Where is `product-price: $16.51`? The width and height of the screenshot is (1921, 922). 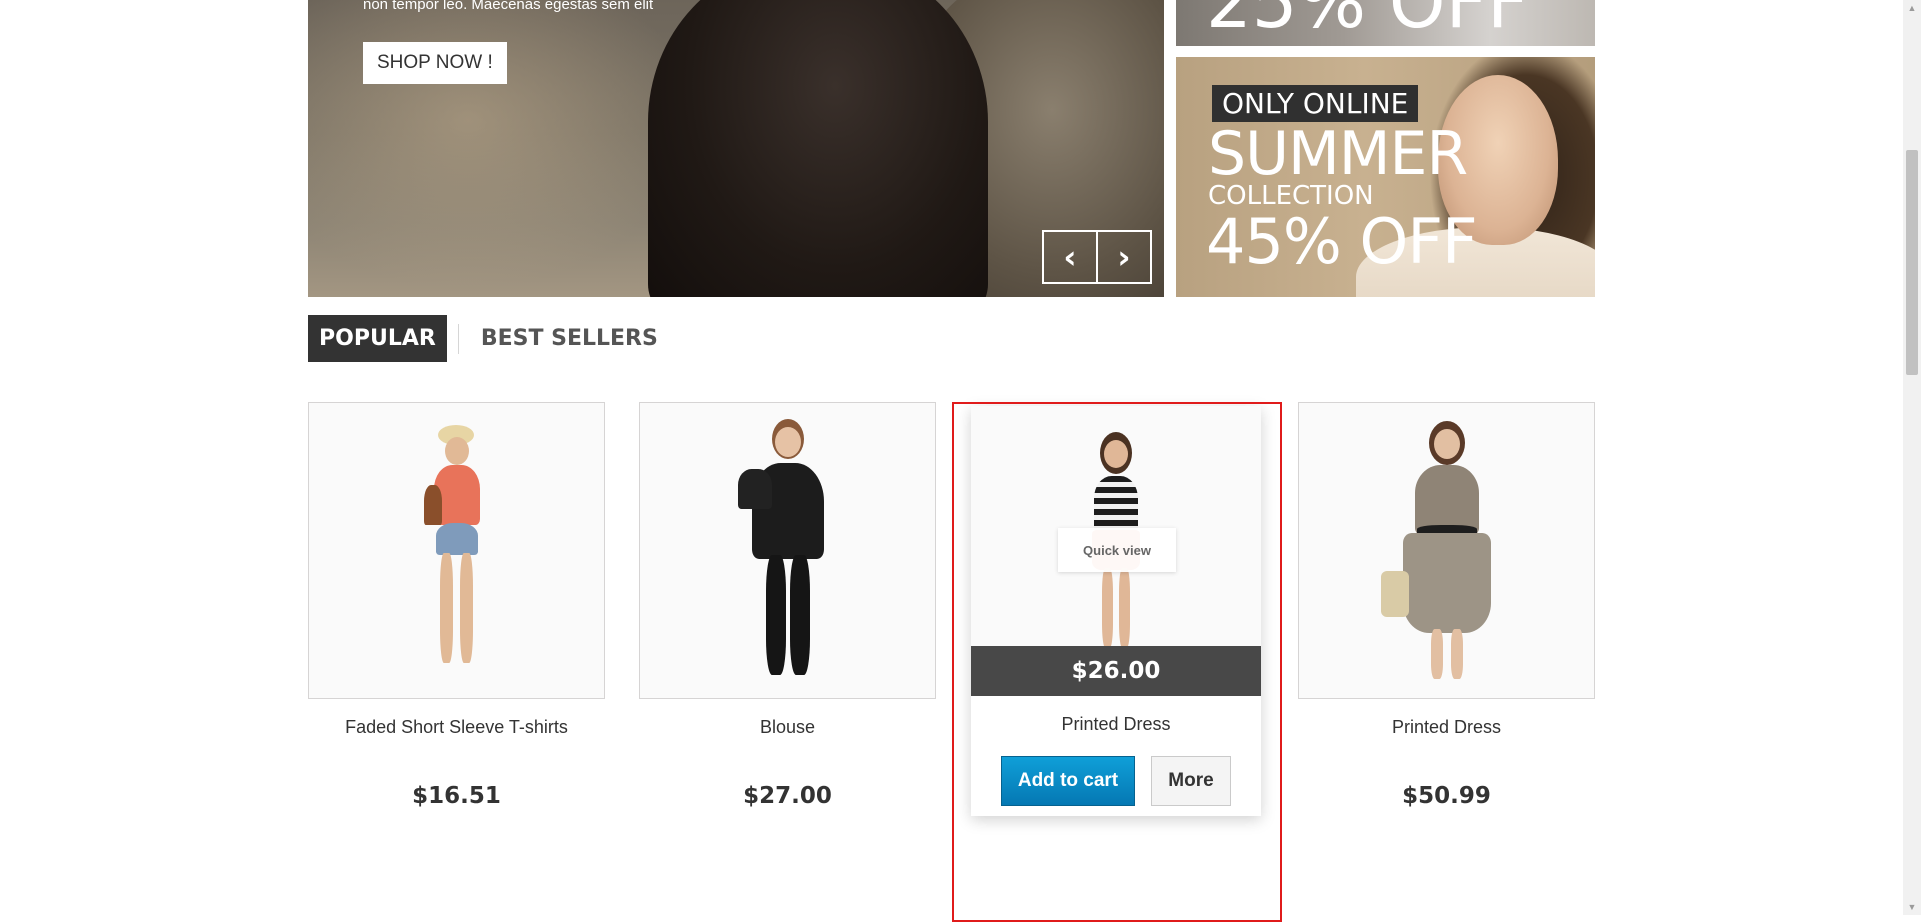
product-price: $16.51 is located at coordinates (456, 796).